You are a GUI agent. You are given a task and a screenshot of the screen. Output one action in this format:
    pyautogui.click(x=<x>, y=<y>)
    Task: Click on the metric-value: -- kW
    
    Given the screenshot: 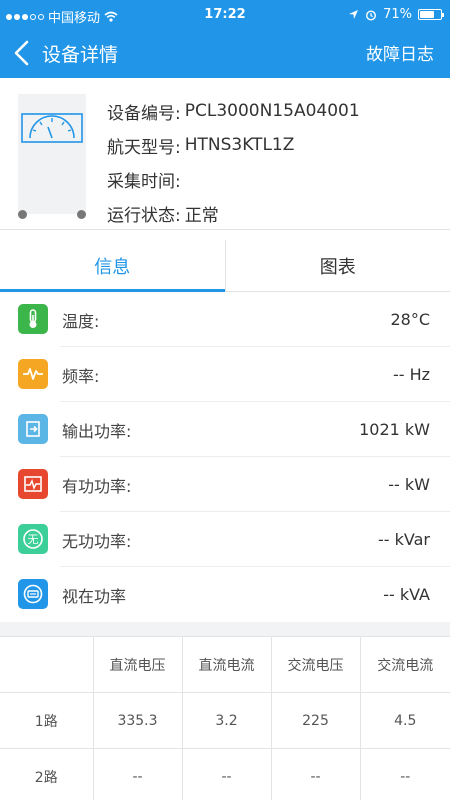 What is the action you would take?
    pyautogui.click(x=409, y=484)
    